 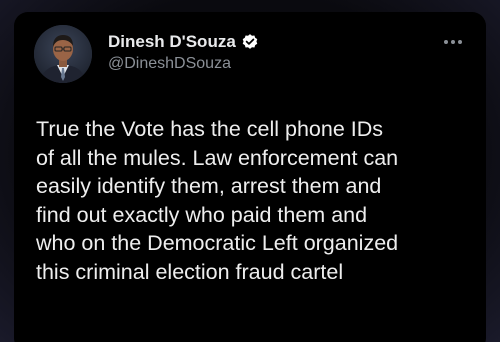 I want to click on tweet-text-line: True the Vote has the cell phone IDs, so click(x=210, y=129).